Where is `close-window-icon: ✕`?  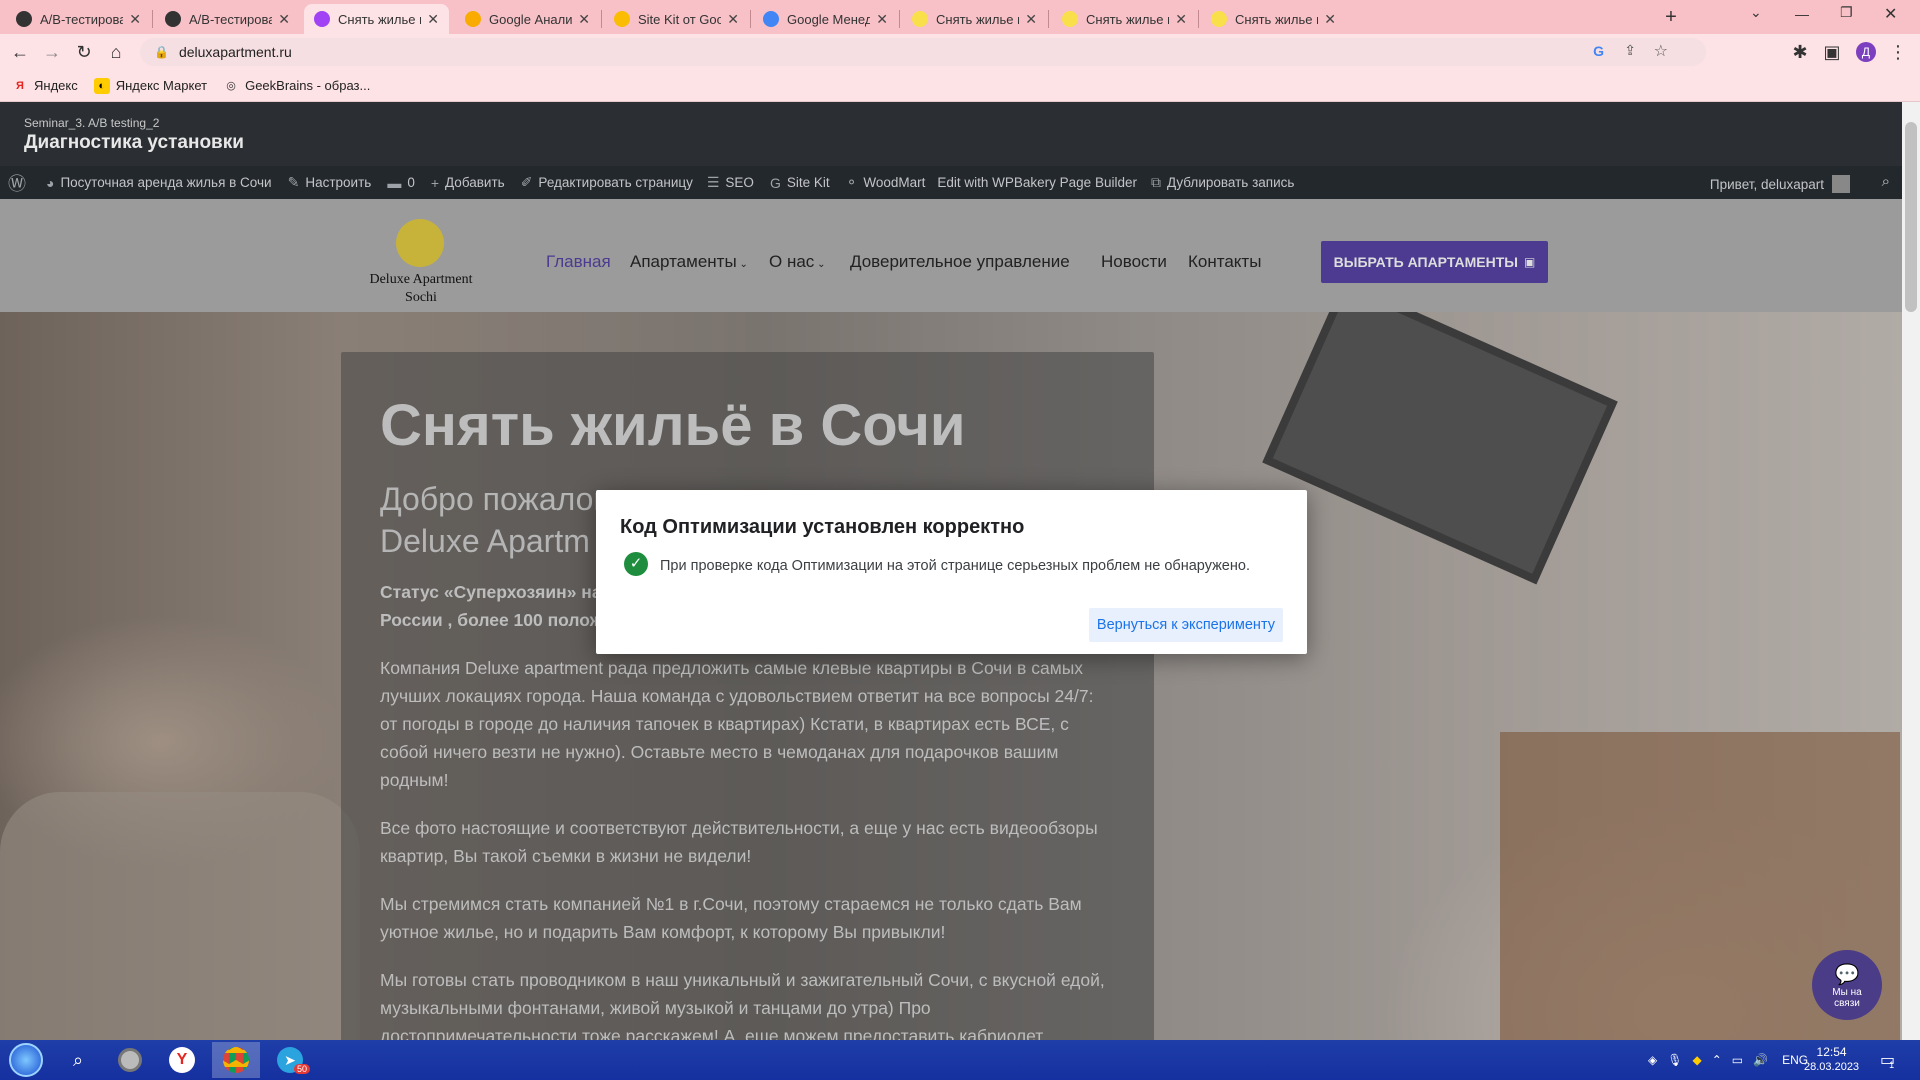 close-window-icon: ✕ is located at coordinates (1890, 14).